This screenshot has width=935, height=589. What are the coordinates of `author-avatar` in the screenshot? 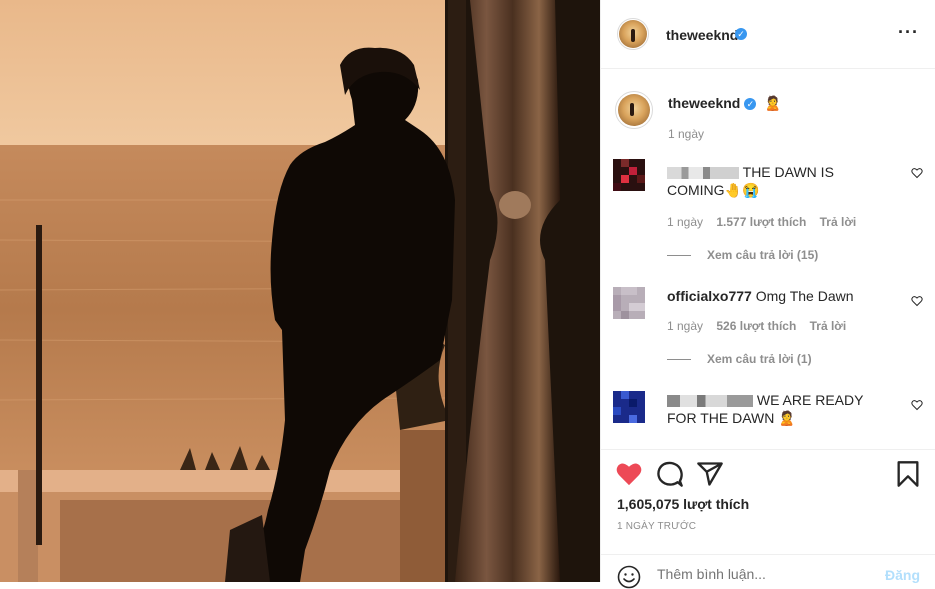 It's located at (633, 34).